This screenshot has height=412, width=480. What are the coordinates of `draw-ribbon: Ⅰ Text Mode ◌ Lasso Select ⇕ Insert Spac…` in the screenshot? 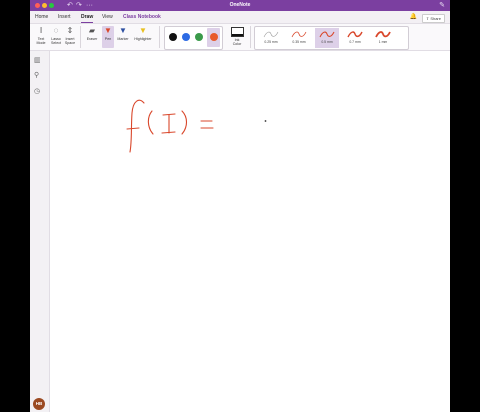 It's located at (240, 37).